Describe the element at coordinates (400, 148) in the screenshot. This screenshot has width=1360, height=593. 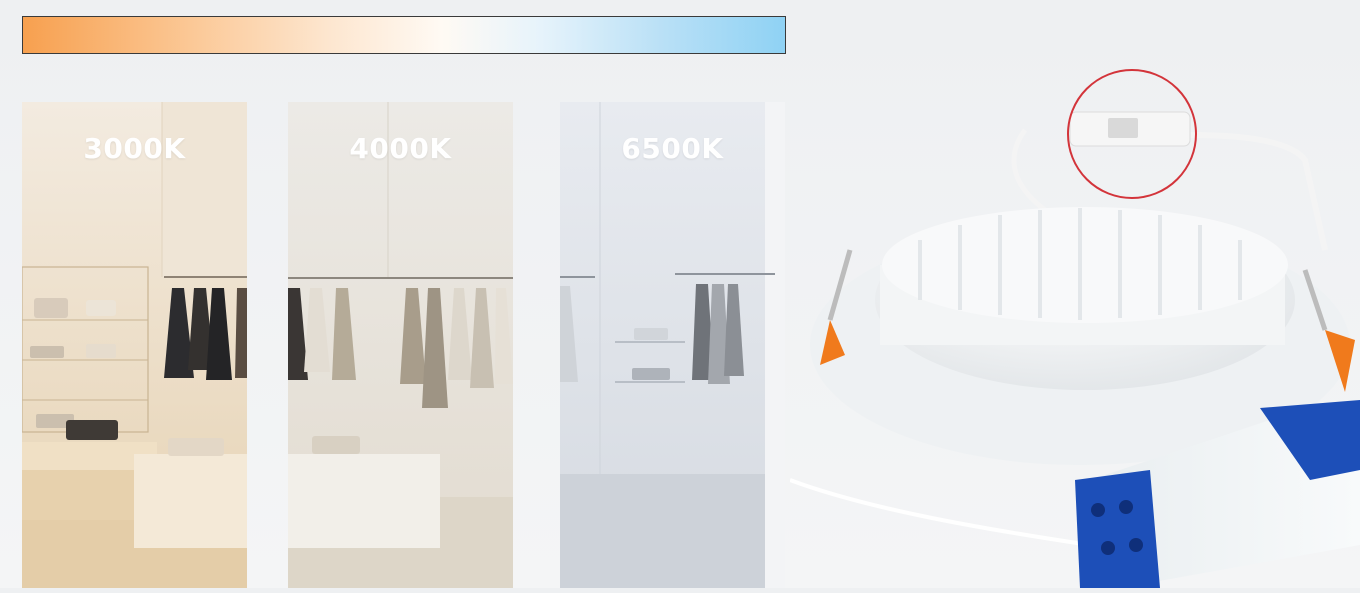
I see `color-temperature-label: 4000K` at that location.